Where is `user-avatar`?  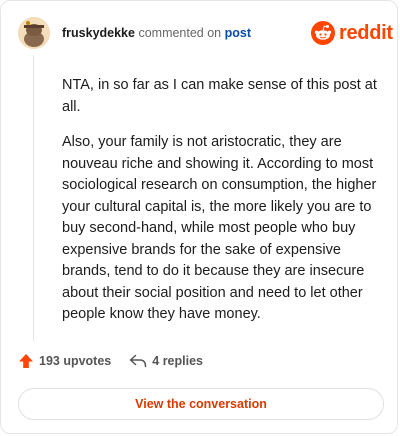
user-avatar is located at coordinates (34, 33).